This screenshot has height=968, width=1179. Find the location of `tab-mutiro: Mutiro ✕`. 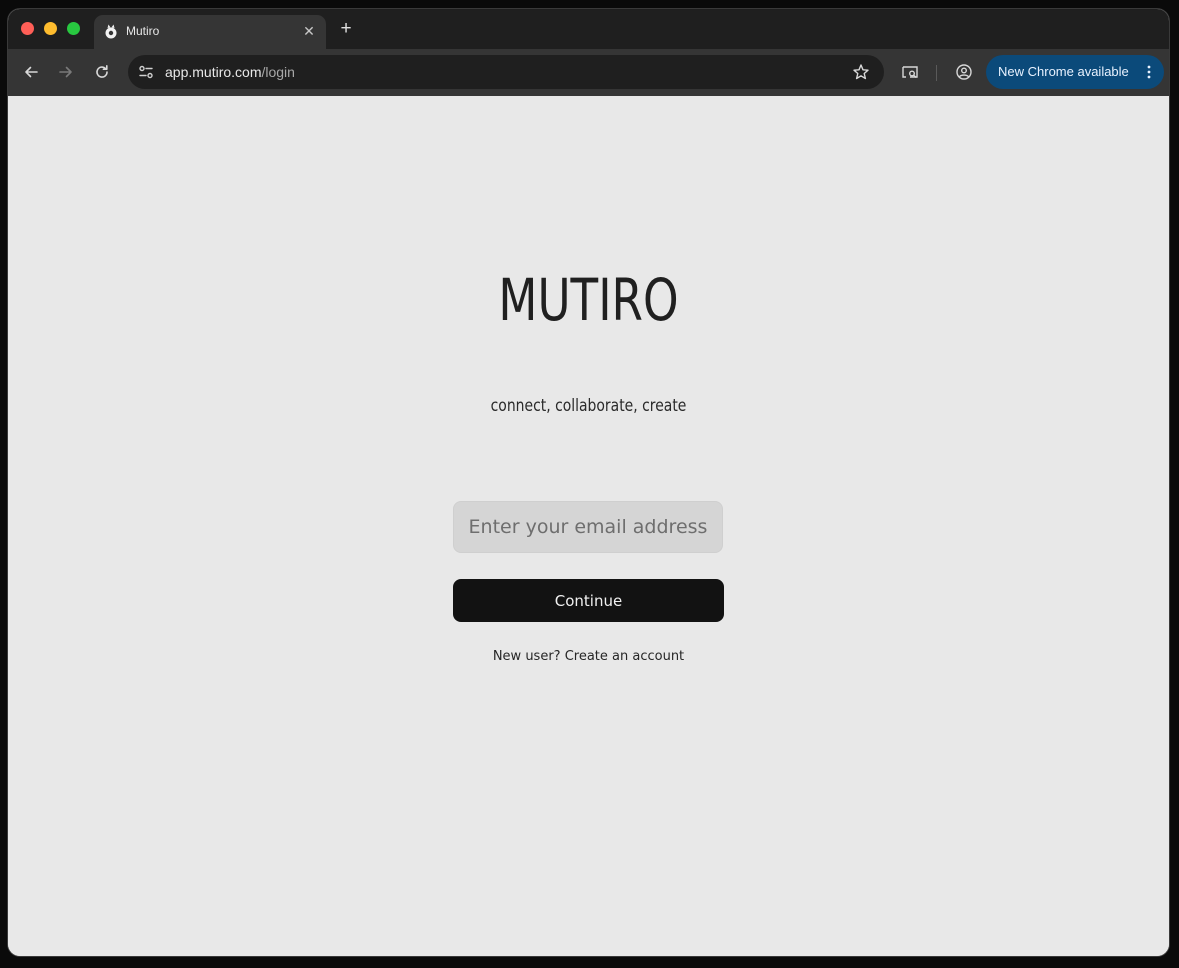

tab-mutiro: Mutiro ✕ is located at coordinates (210, 32).